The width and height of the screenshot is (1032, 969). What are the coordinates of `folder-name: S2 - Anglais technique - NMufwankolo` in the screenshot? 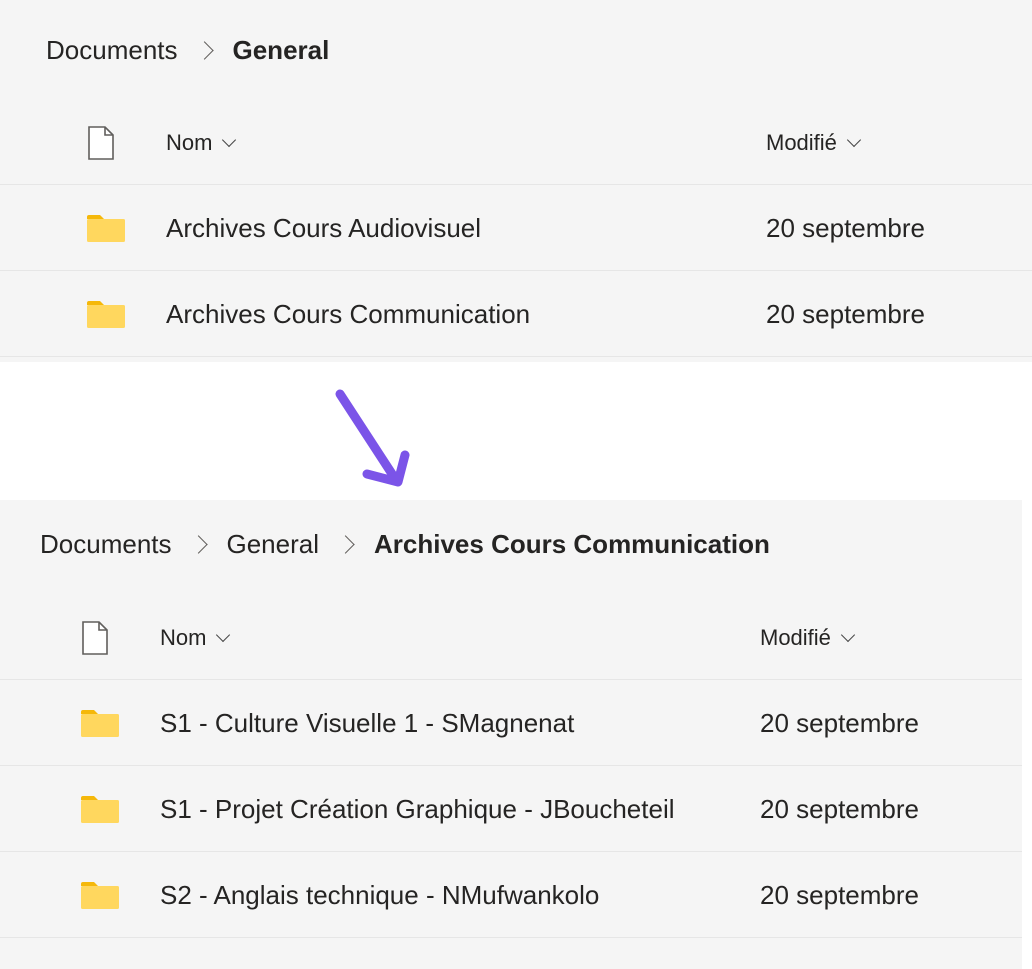 It's located at (379, 895).